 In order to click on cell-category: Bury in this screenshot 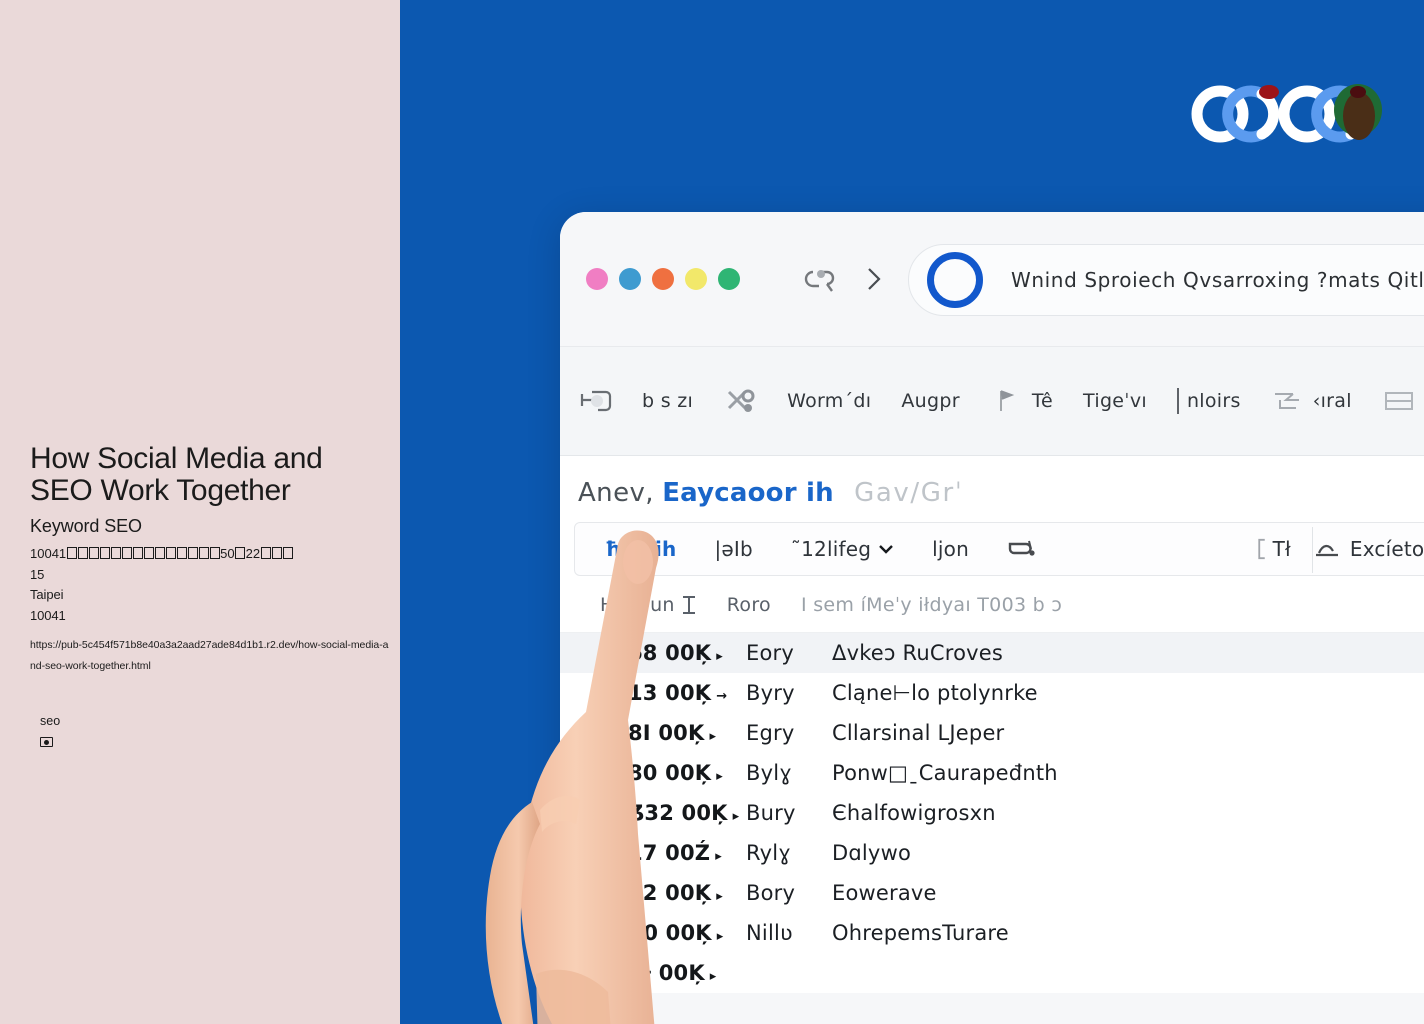, I will do `click(771, 813)`.